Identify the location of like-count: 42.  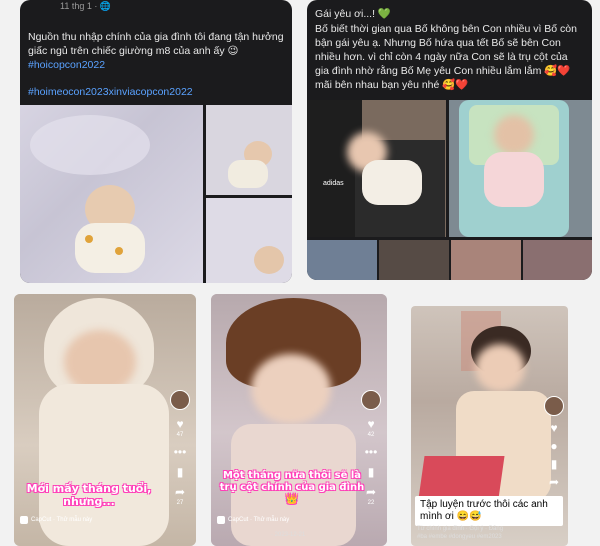
(371, 435).